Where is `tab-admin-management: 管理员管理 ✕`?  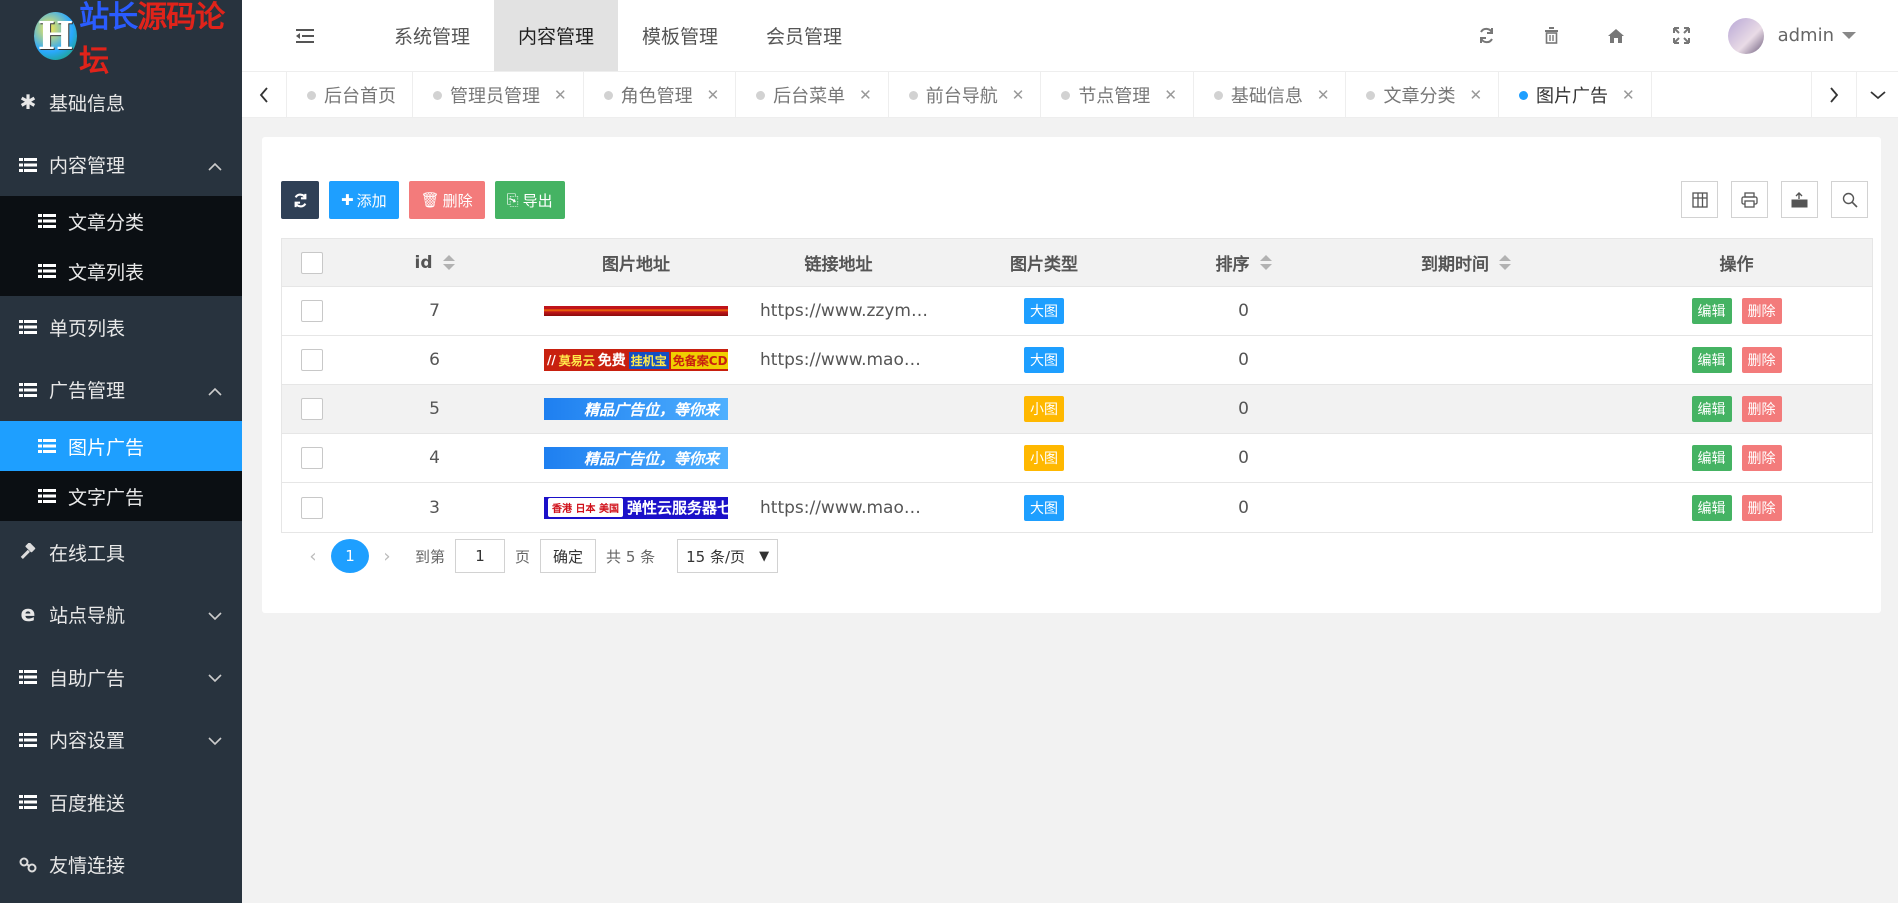 tab-admin-management: 管理员管理 ✕ is located at coordinates (498, 94).